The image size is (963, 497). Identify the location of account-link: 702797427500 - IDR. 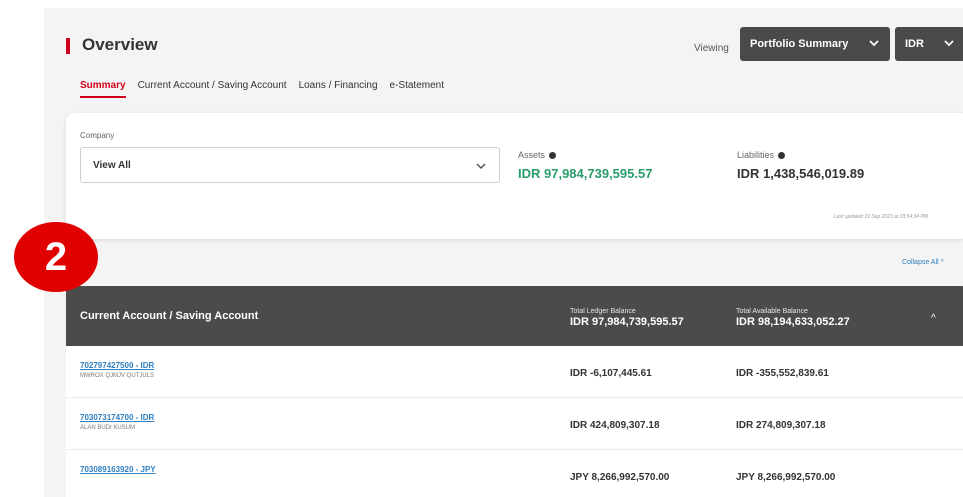
(117, 365).